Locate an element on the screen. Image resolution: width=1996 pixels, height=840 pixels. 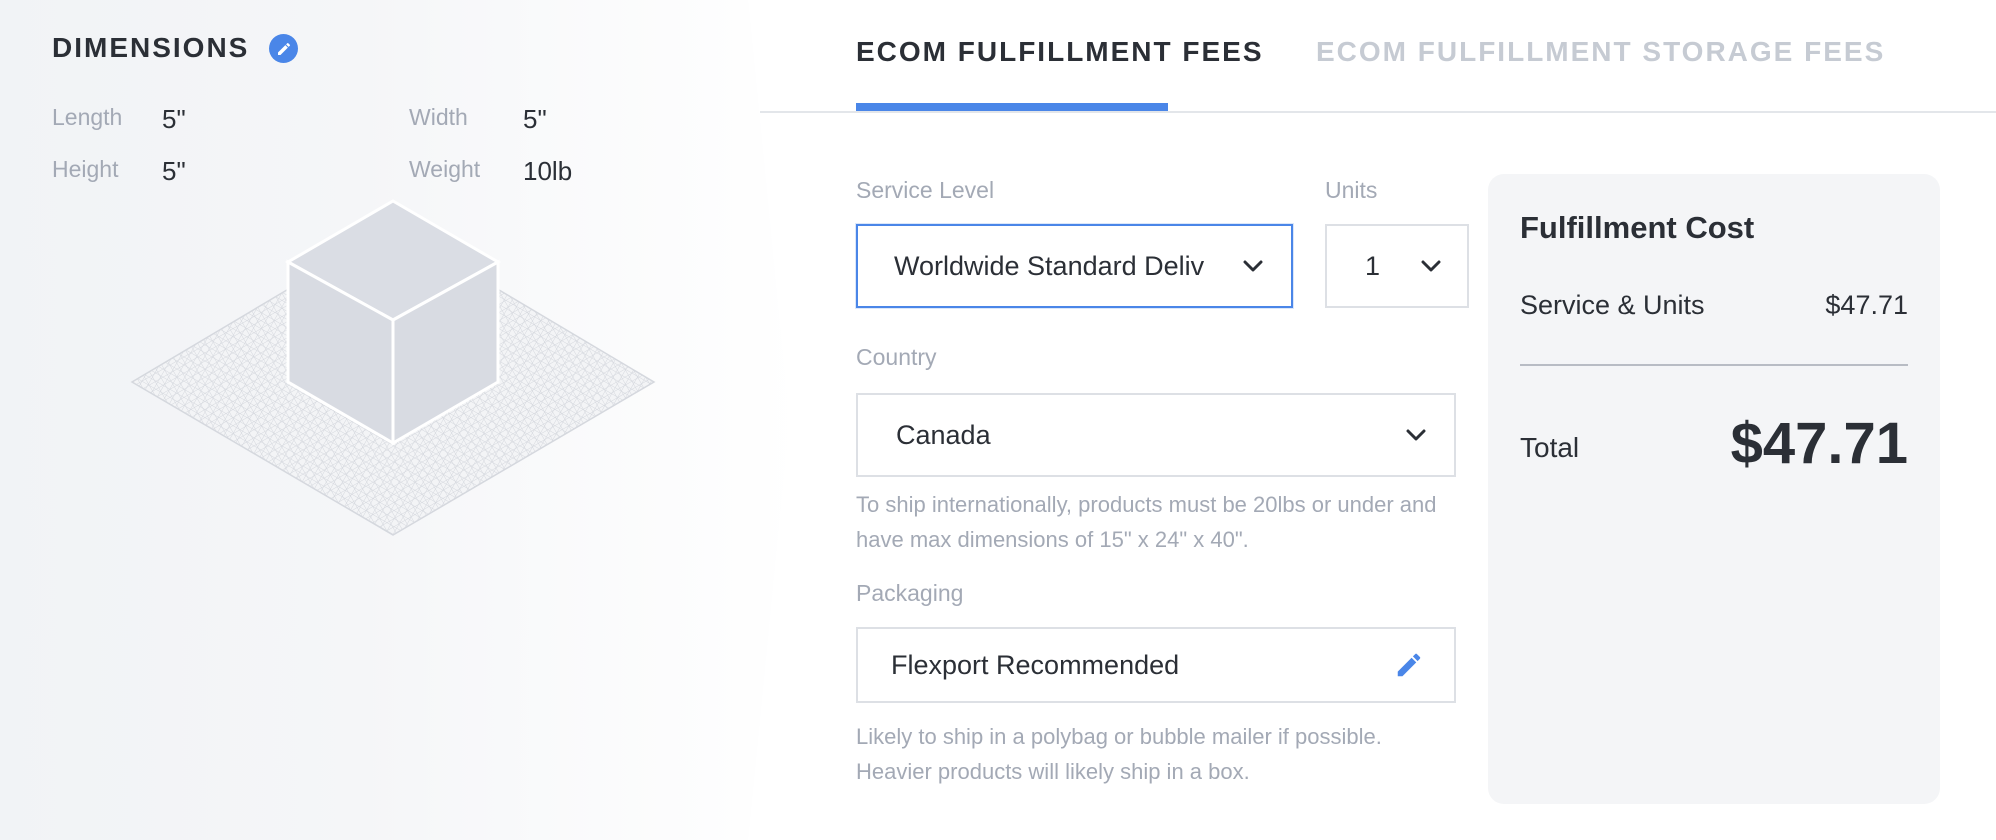
cost-divider is located at coordinates (1714, 365).